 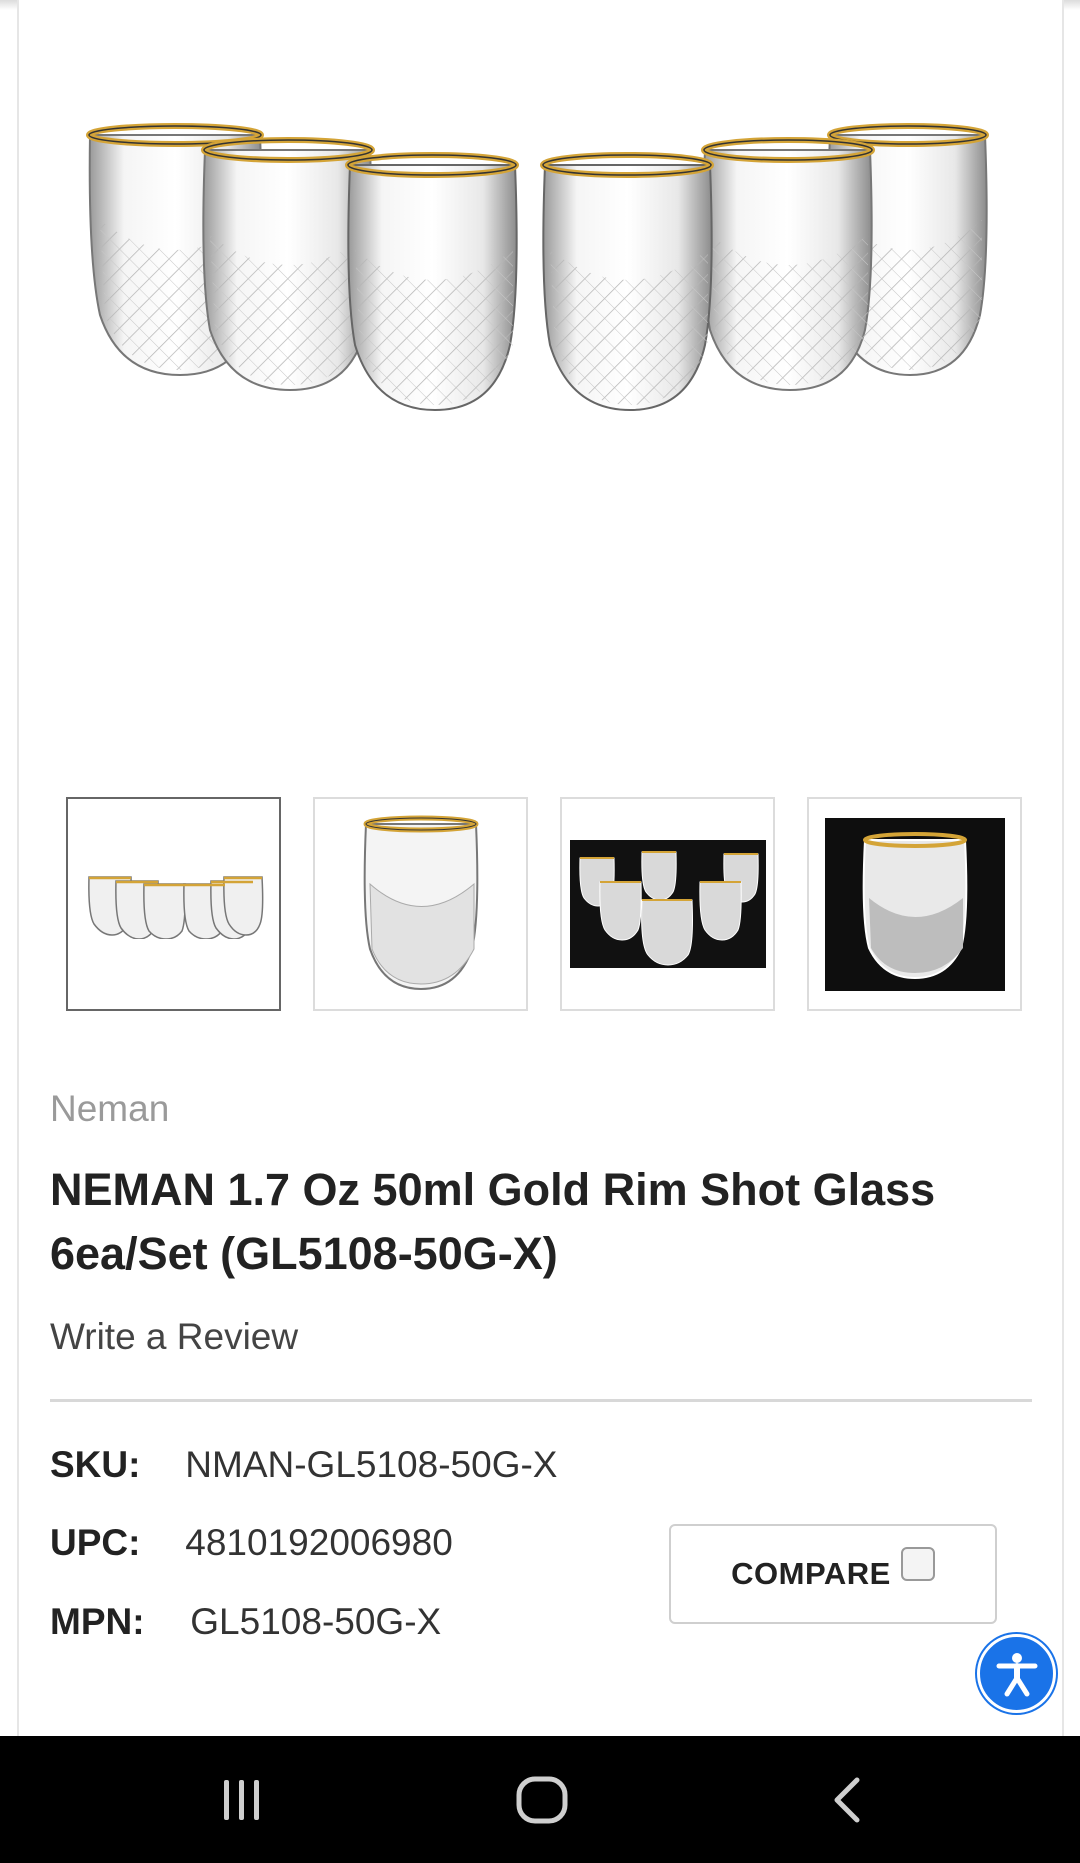 I want to click on spec-sku-value: NMAN-GL5108-50G-X, so click(x=371, y=1464).